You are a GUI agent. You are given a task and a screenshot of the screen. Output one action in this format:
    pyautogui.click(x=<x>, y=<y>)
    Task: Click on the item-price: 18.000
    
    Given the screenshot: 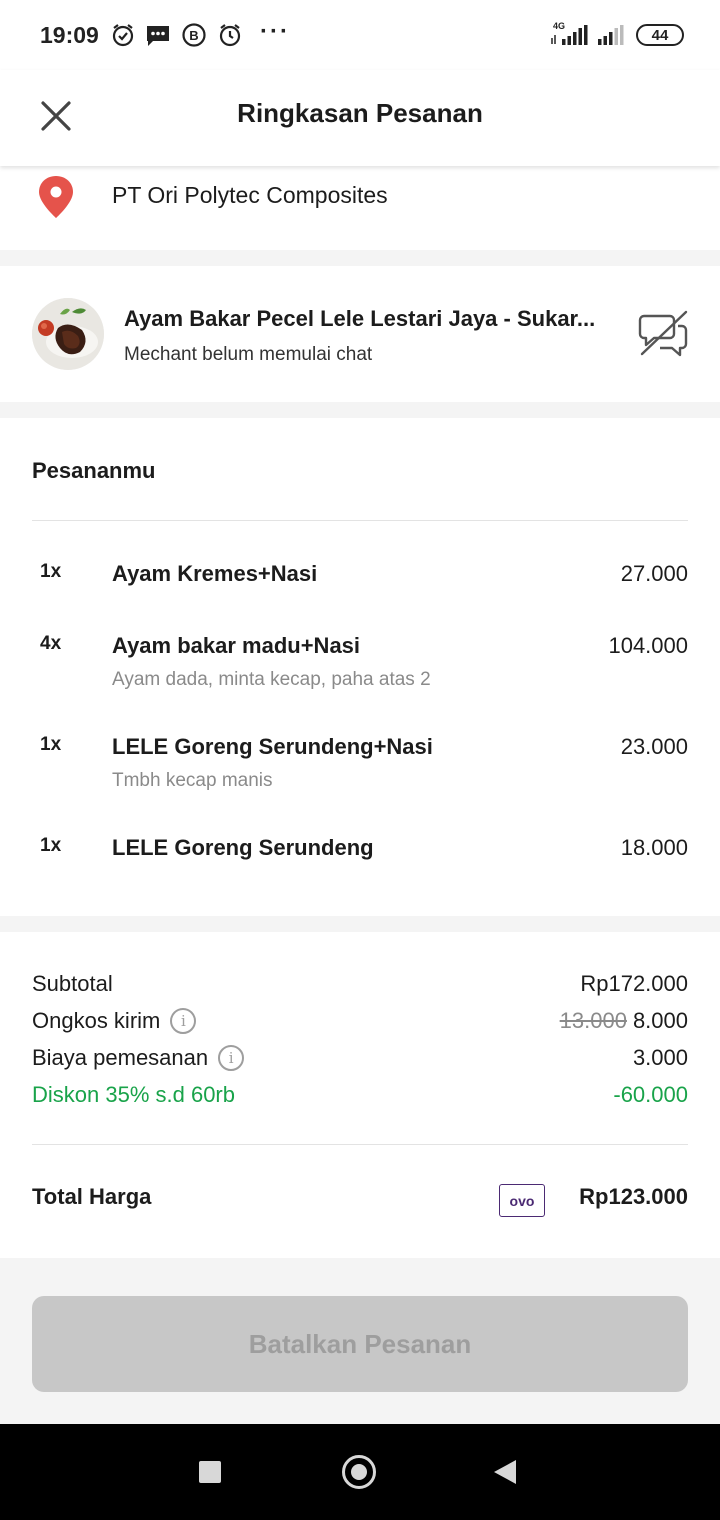 What is the action you would take?
    pyautogui.click(x=654, y=847)
    